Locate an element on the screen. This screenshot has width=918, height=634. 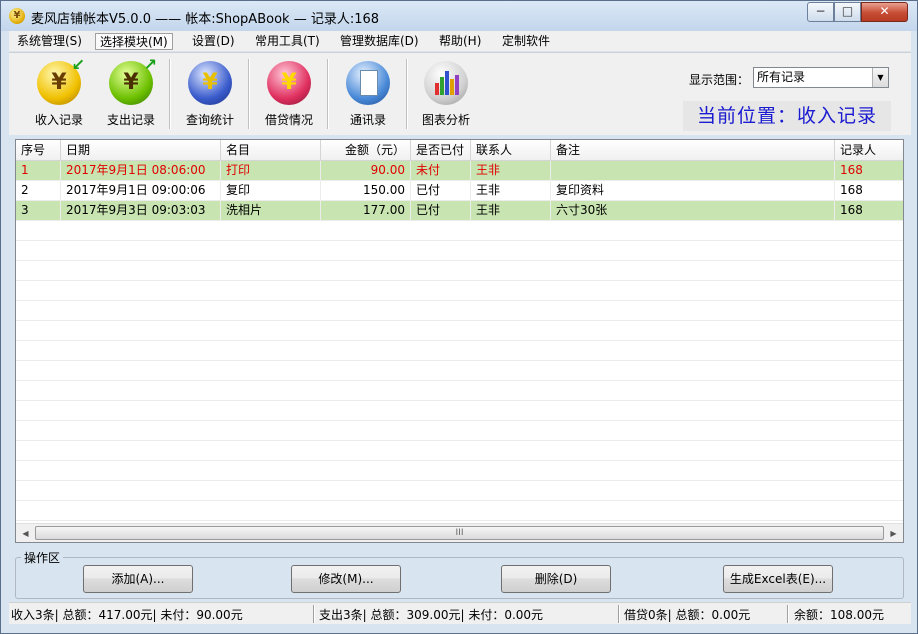
cell-date: 2017年9月1日 08:06:00 is located at coordinates (141, 171).